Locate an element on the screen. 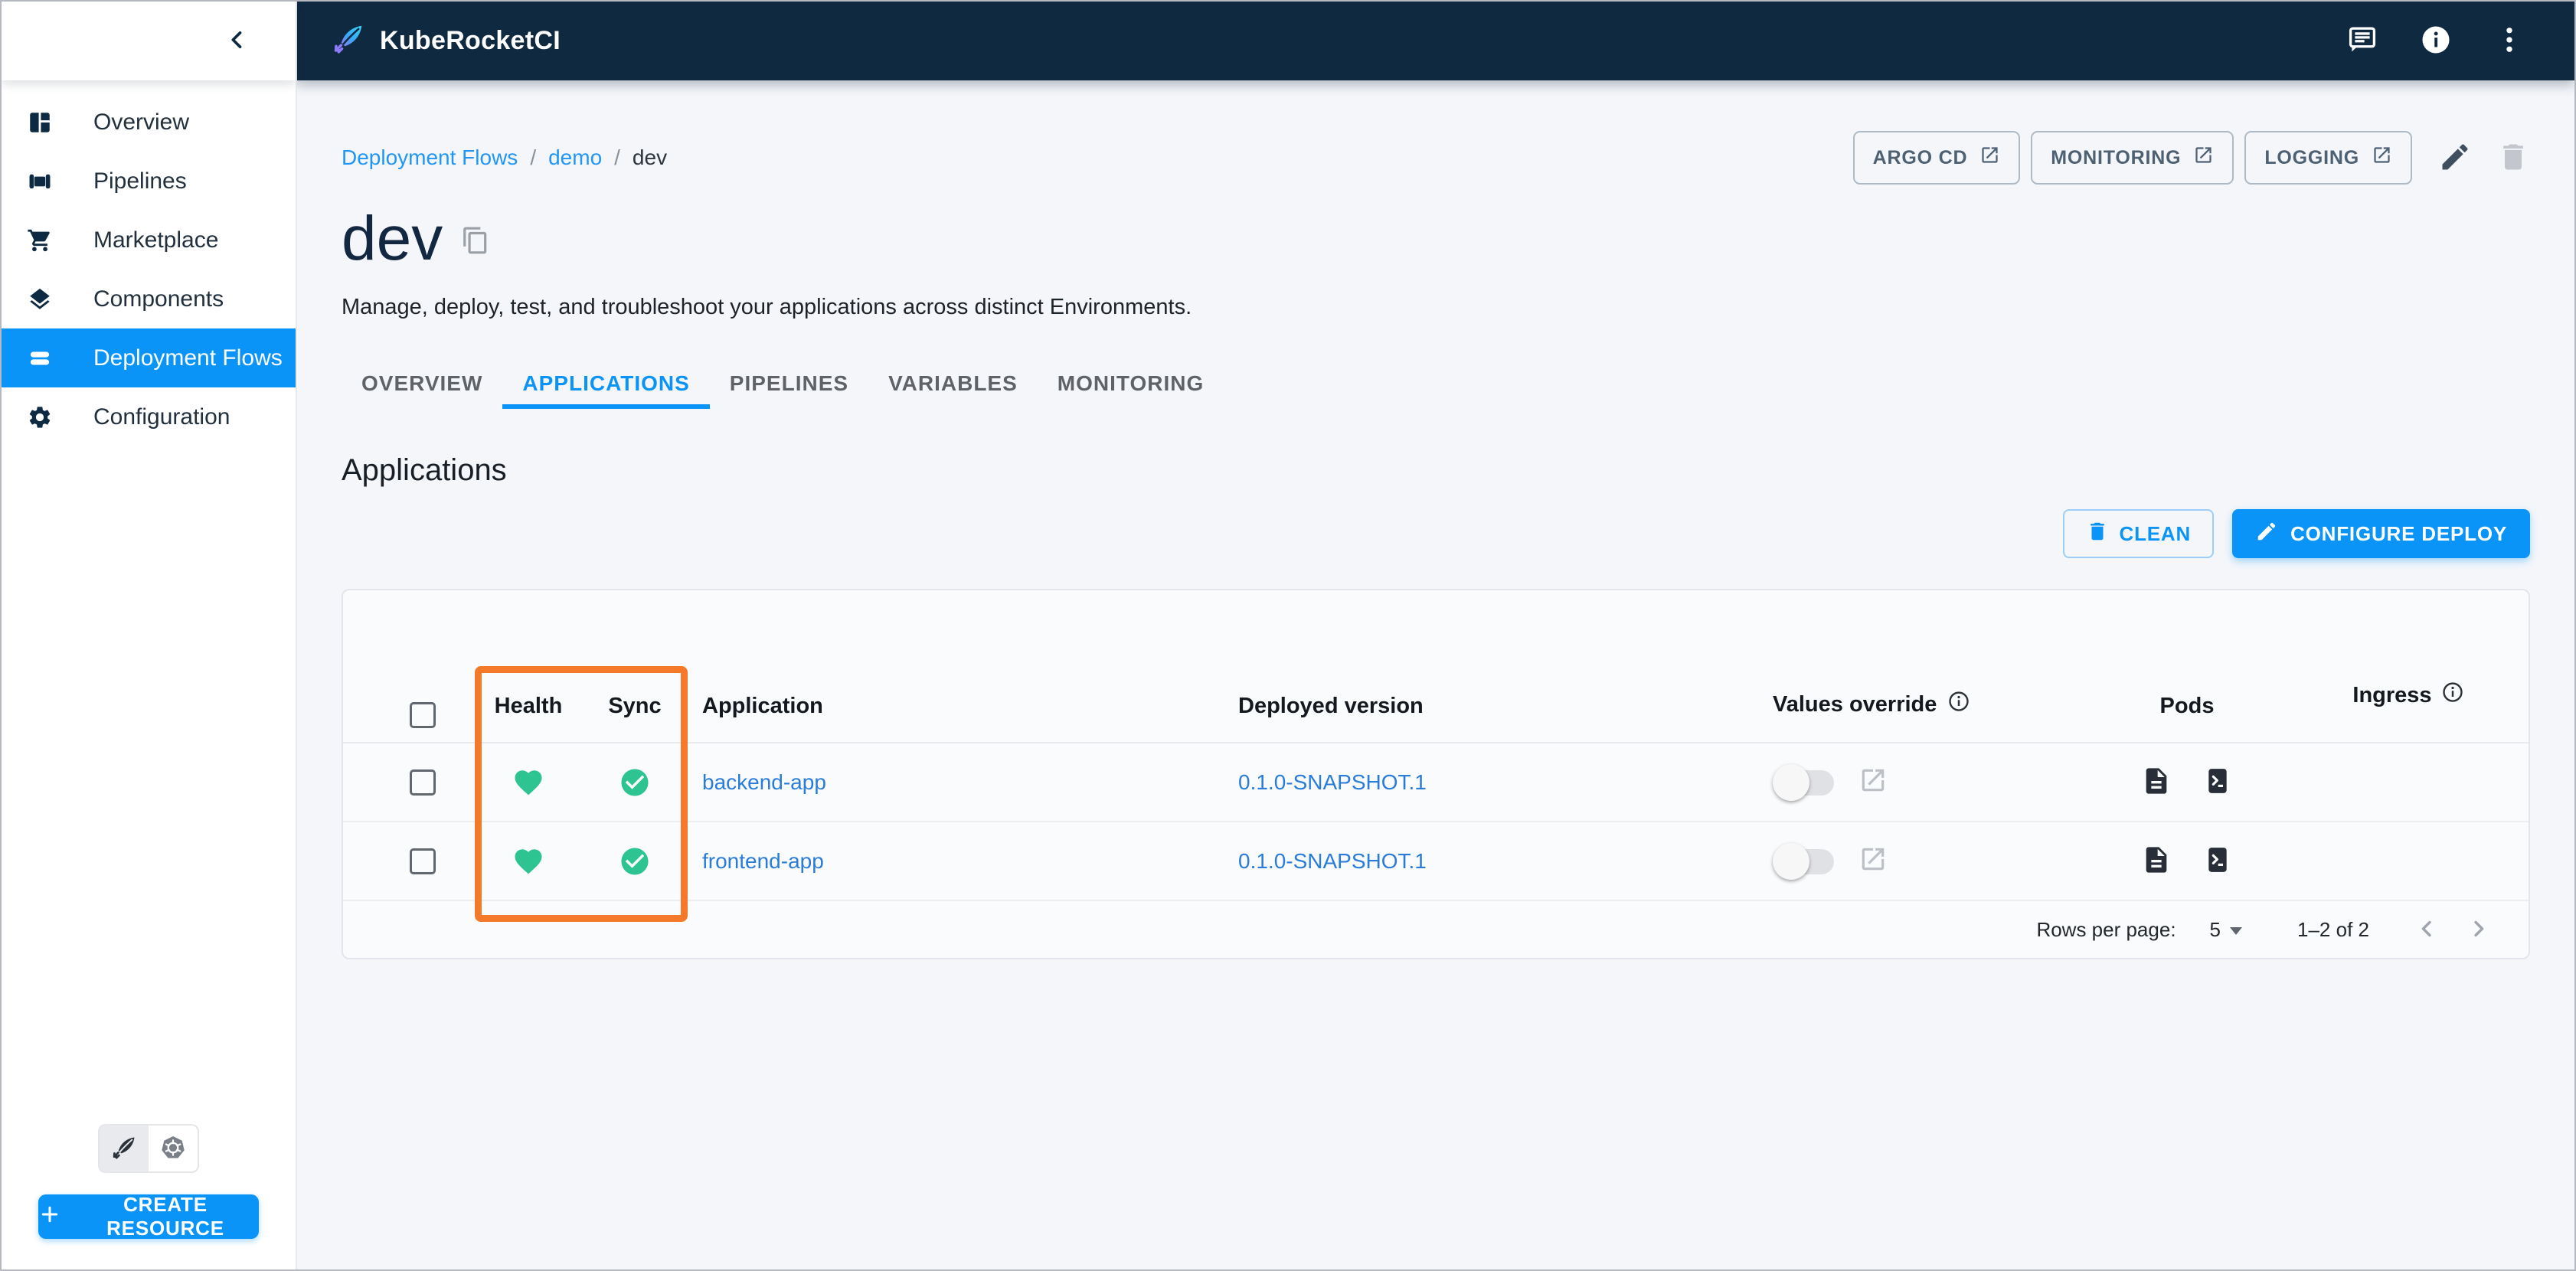  sidebar-item-label: Overview is located at coordinates (141, 122).